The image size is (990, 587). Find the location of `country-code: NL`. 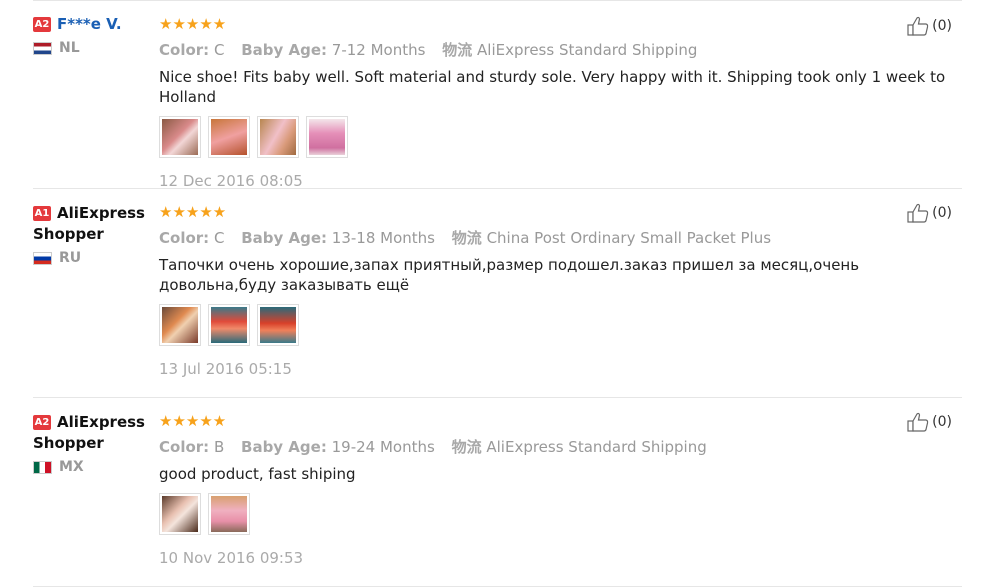

country-code: NL is located at coordinates (69, 48).